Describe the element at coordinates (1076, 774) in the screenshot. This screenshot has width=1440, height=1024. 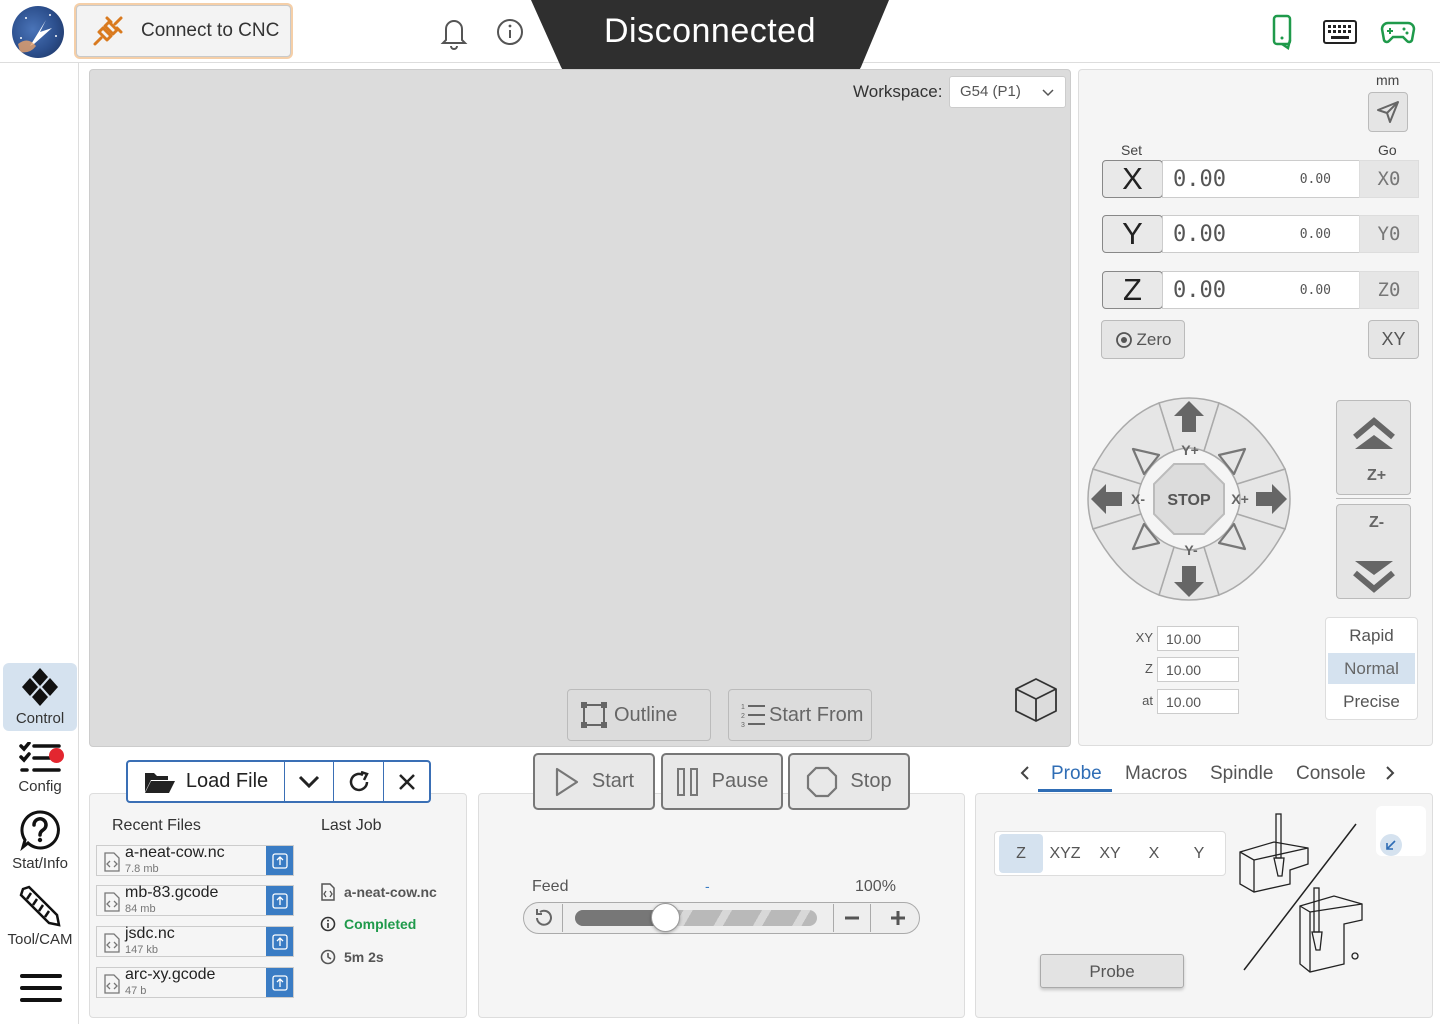
I see `tab-probe: Probe` at that location.